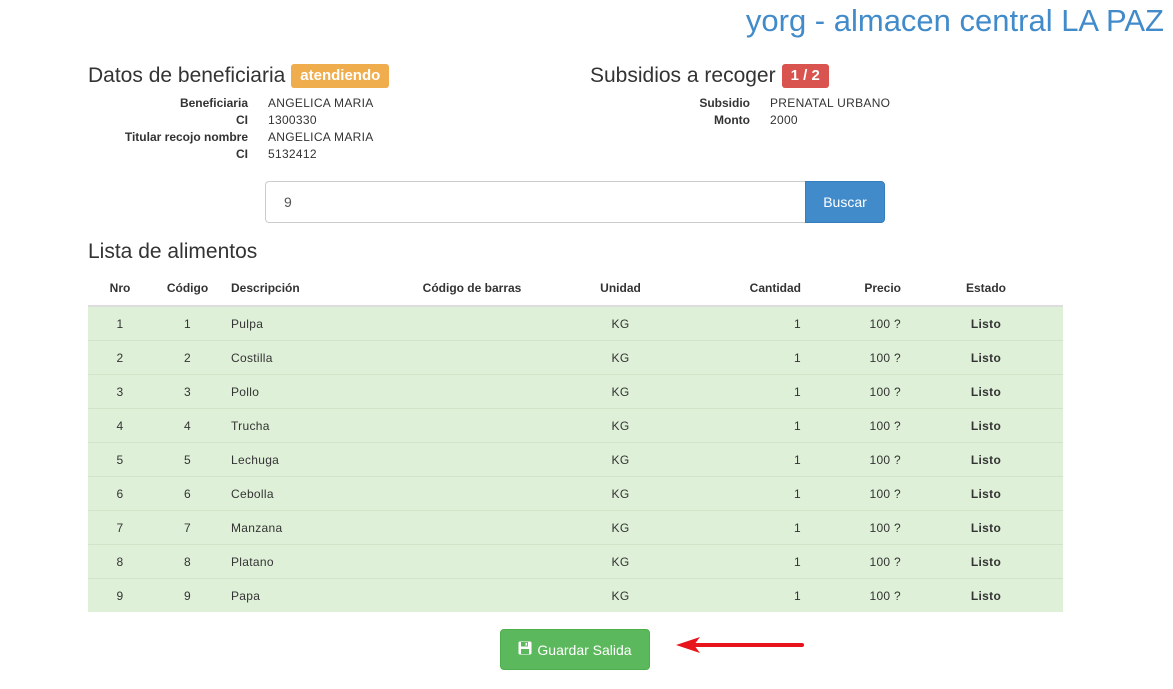 The height and width of the screenshot is (689, 1173). I want to click on table-row: 8 8 Platano KG 1 100 ? Listo, so click(575, 561).